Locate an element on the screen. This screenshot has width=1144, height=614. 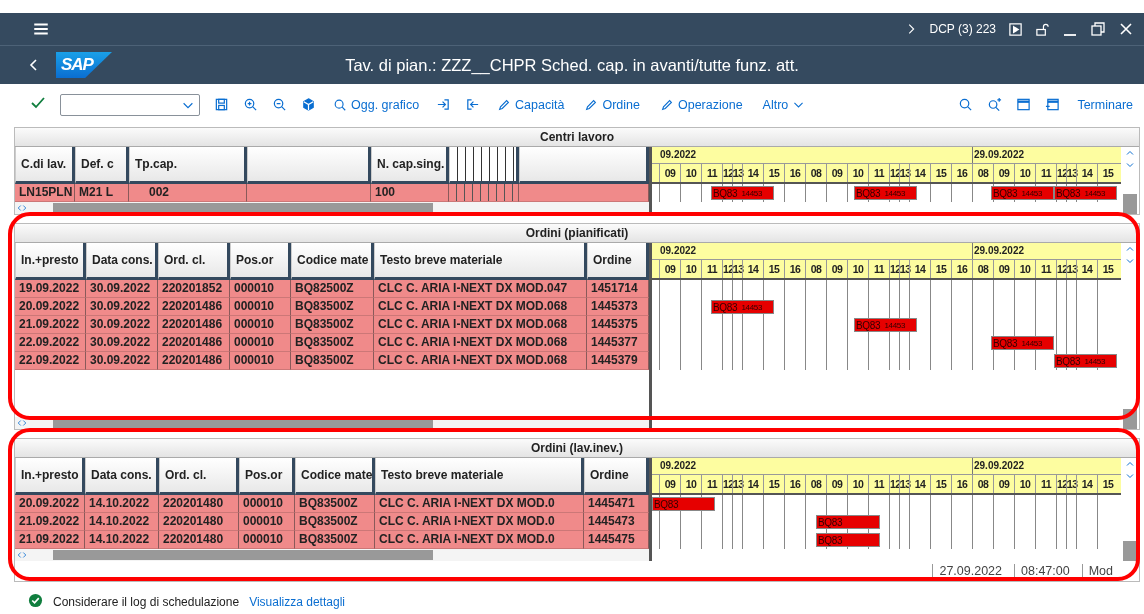
exit-button: Terminare is located at coordinates (1105, 104).